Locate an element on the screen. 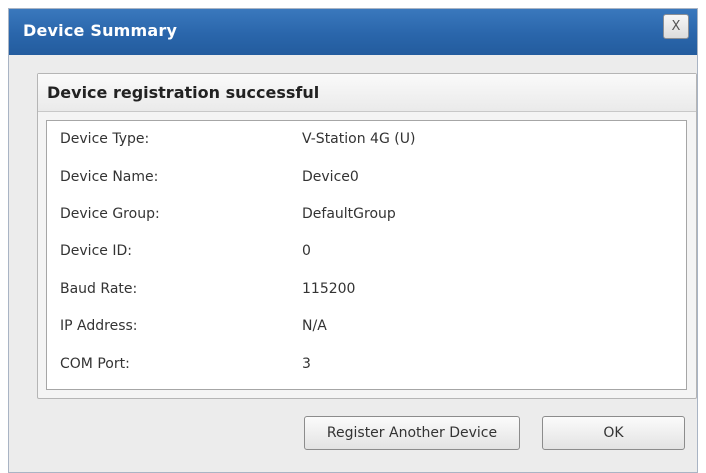 Image resolution: width=706 pixels, height=473 pixels. device-type-label: Device Type: is located at coordinates (105, 139).